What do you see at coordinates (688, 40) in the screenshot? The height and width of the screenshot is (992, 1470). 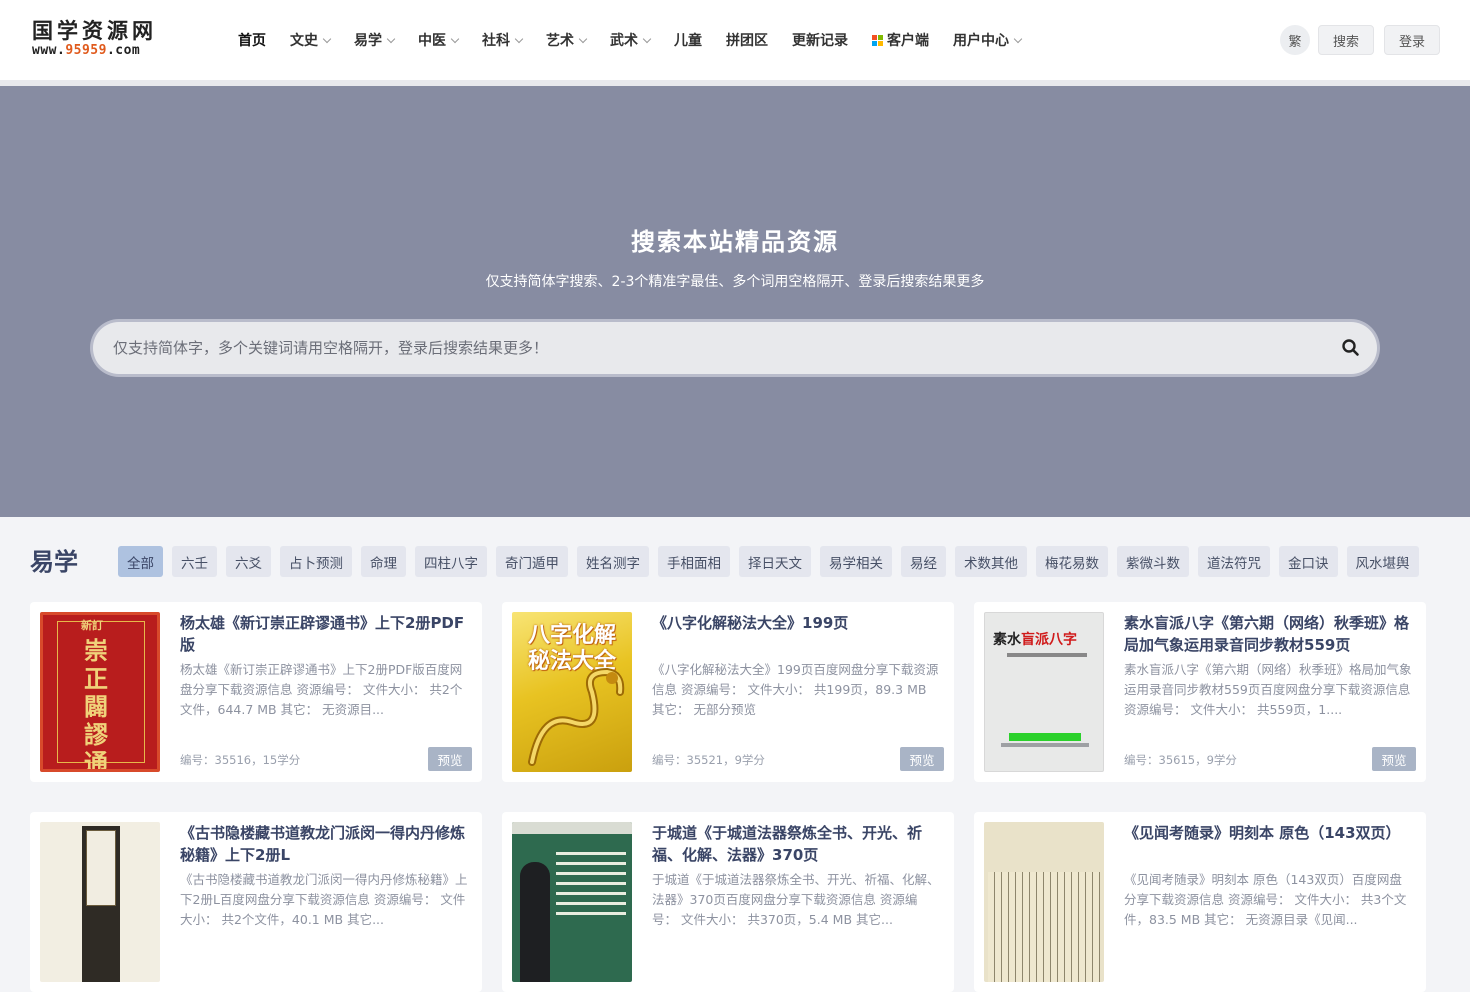 I see `nav-ertong: 儿童` at bounding box center [688, 40].